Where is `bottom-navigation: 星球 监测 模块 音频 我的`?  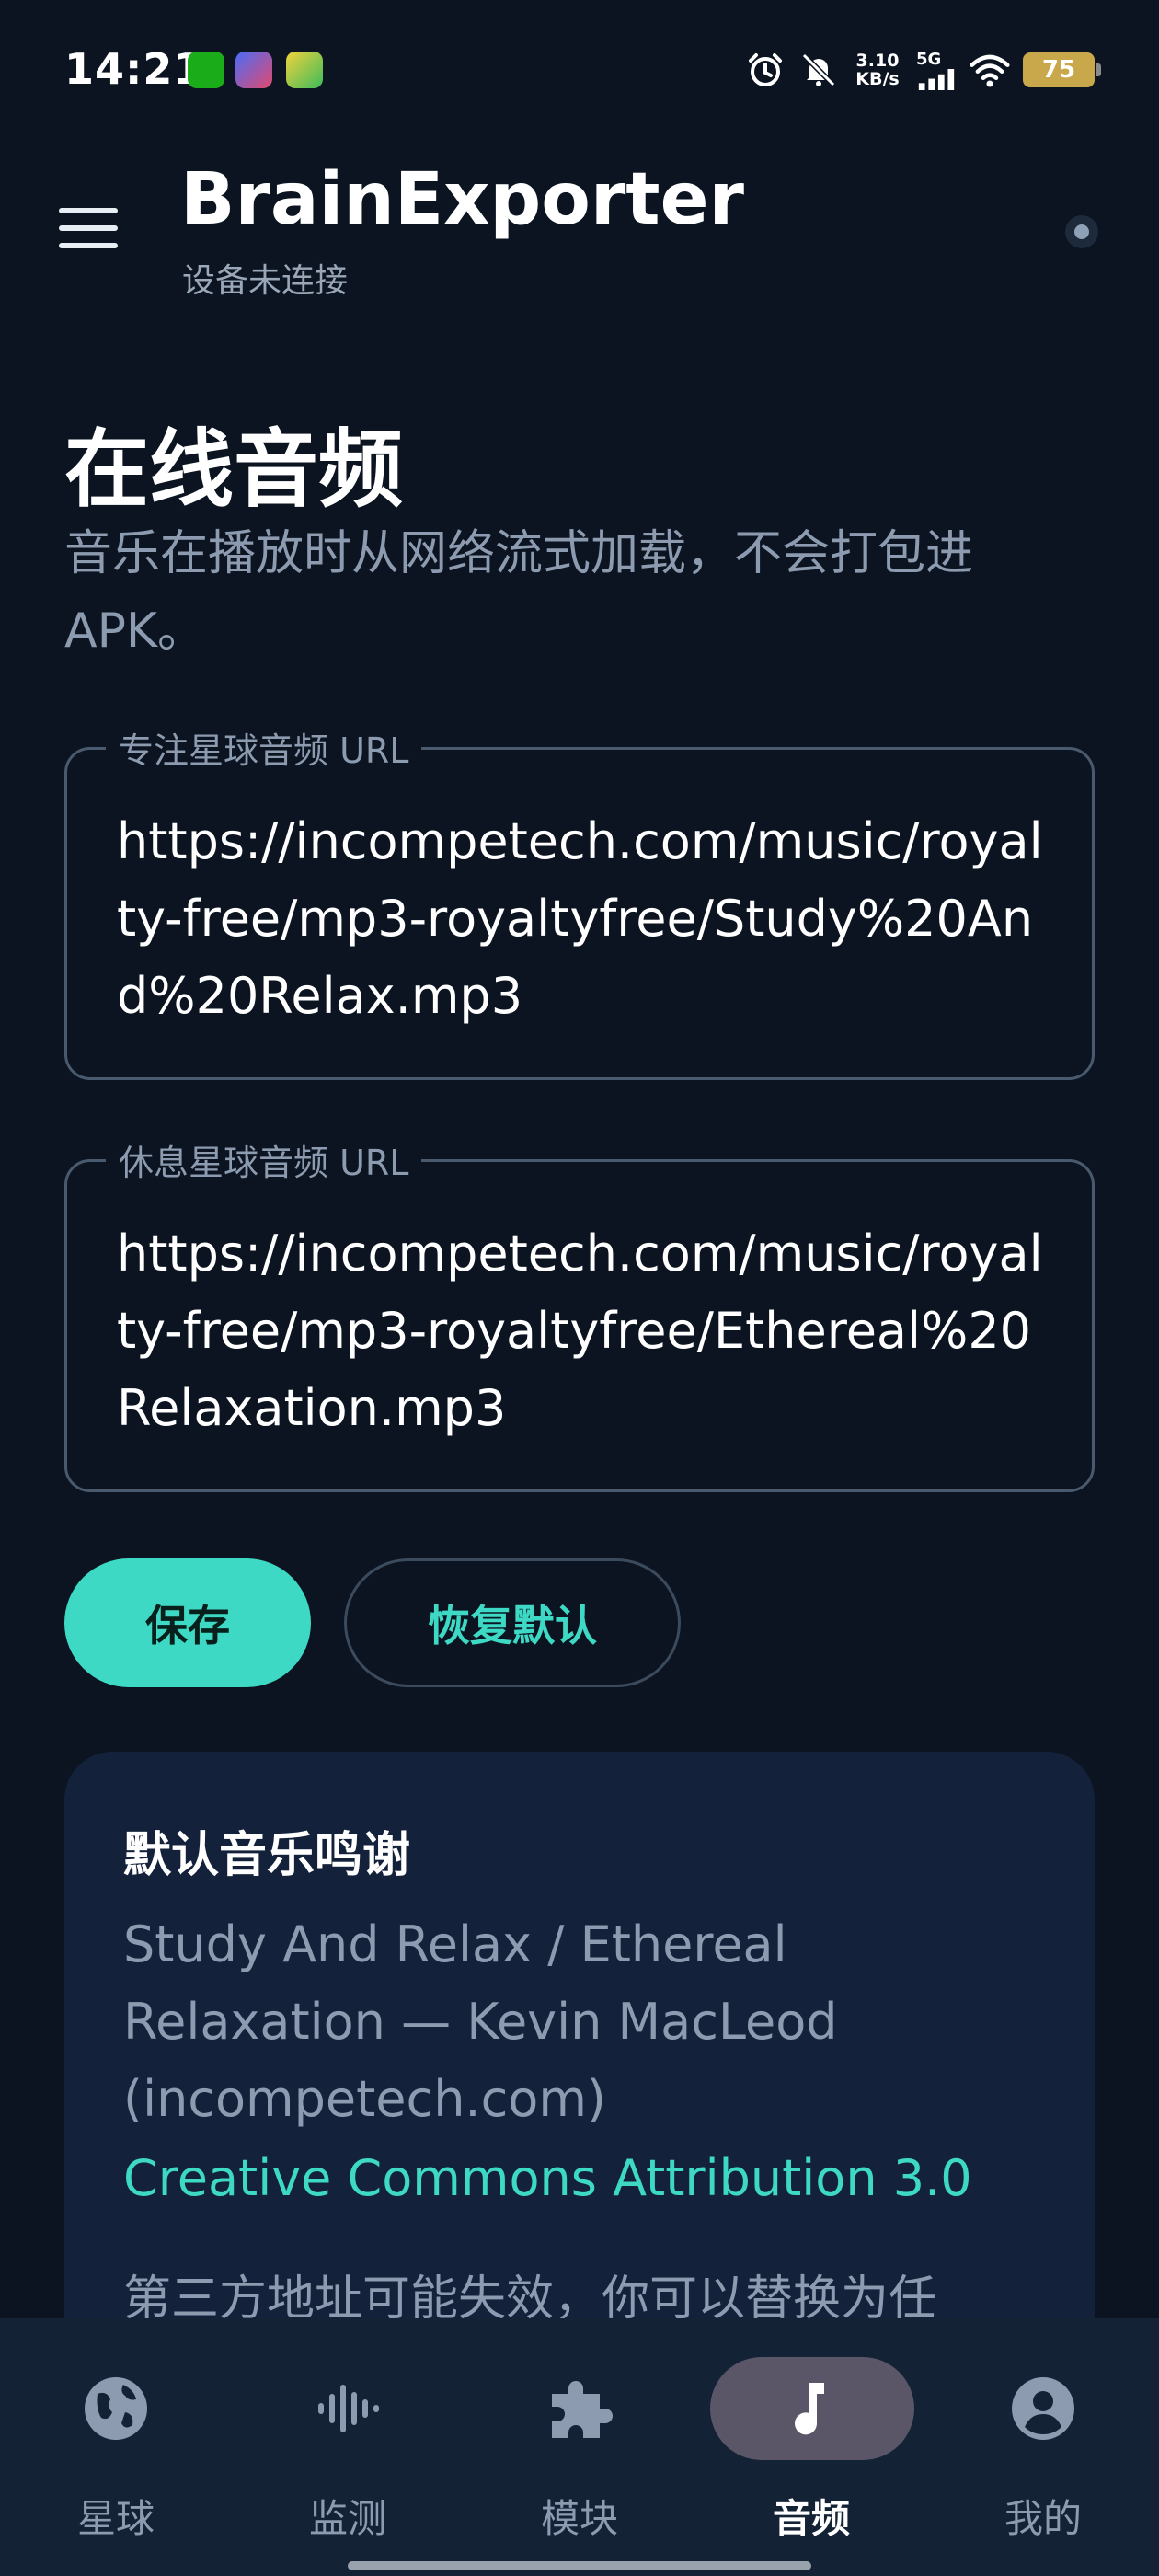 bottom-navigation: 星球 监测 模块 音频 我的 is located at coordinates (579, 2447).